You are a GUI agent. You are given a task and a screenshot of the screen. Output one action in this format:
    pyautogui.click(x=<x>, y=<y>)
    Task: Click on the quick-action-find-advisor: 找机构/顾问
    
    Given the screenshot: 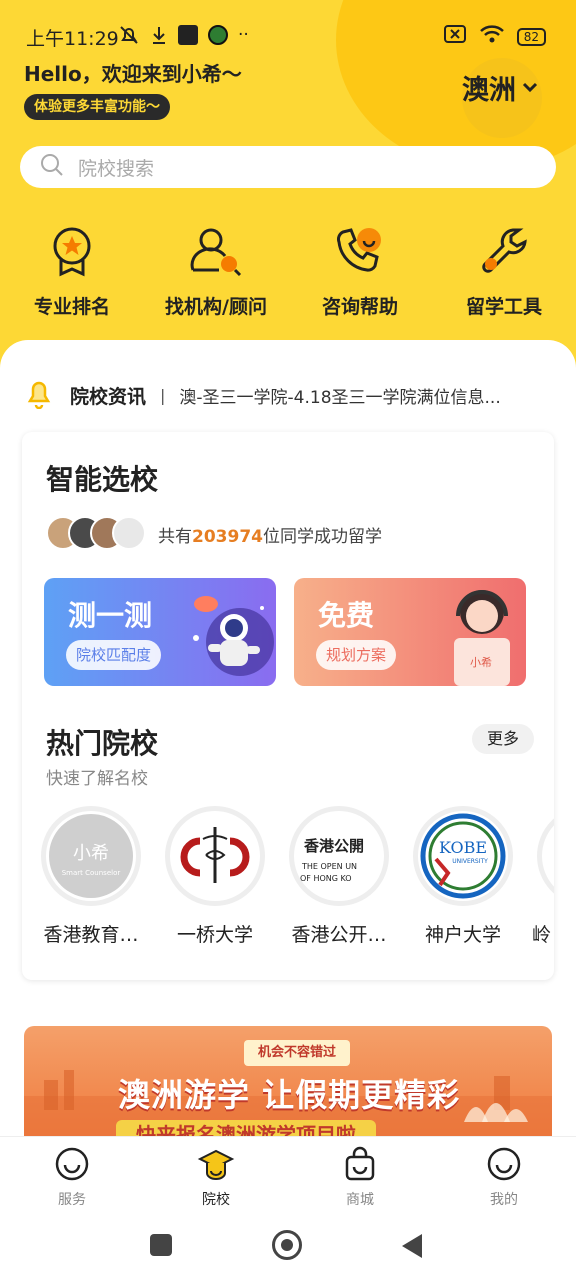 What is the action you would take?
    pyautogui.click(x=216, y=271)
    